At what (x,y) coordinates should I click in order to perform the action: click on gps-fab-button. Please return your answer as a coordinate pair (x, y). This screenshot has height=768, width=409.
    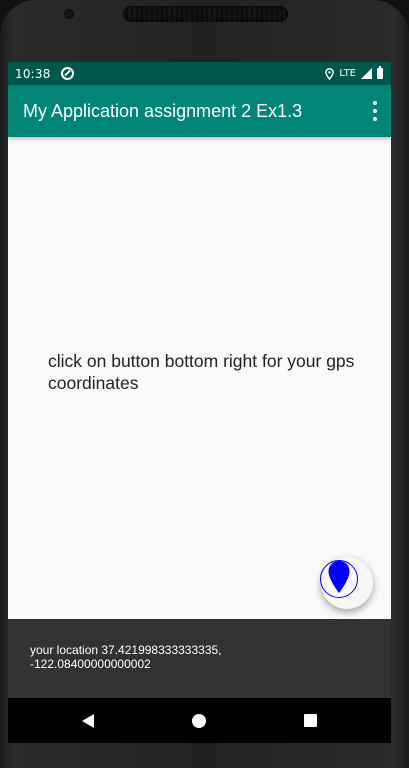
    Looking at the image, I should click on (346, 583).